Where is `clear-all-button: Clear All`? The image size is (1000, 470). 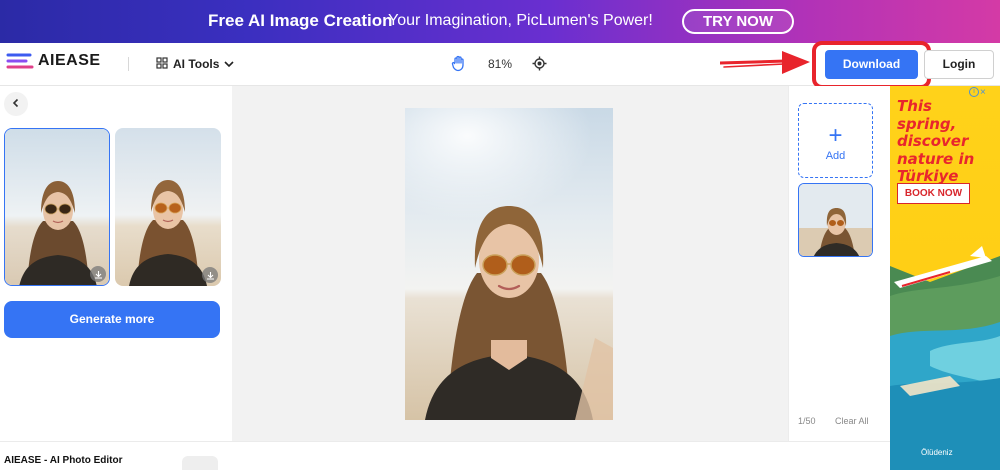 clear-all-button: Clear All is located at coordinates (852, 421).